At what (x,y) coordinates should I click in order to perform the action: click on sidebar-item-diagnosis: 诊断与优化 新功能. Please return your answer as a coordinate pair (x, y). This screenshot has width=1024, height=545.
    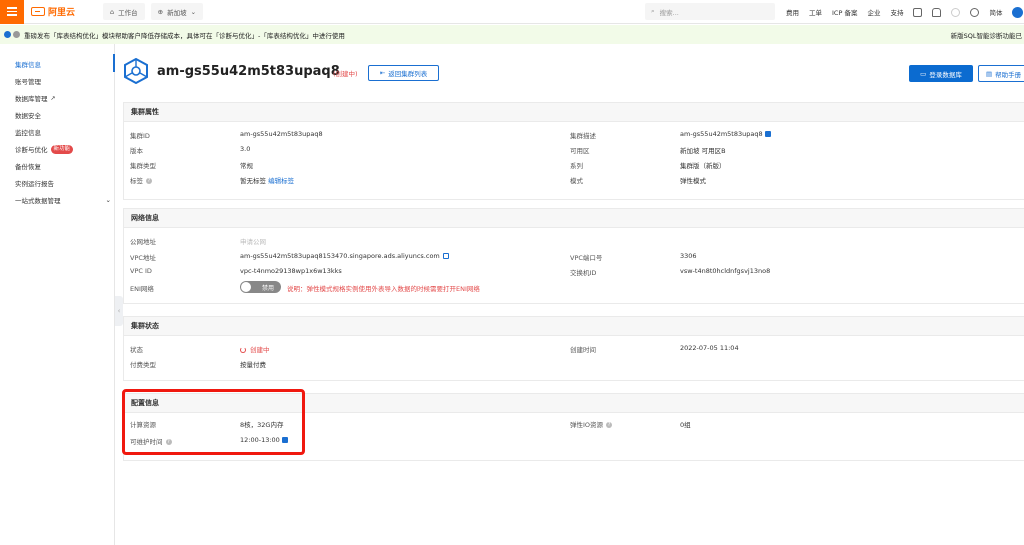
    Looking at the image, I should click on (44, 149).